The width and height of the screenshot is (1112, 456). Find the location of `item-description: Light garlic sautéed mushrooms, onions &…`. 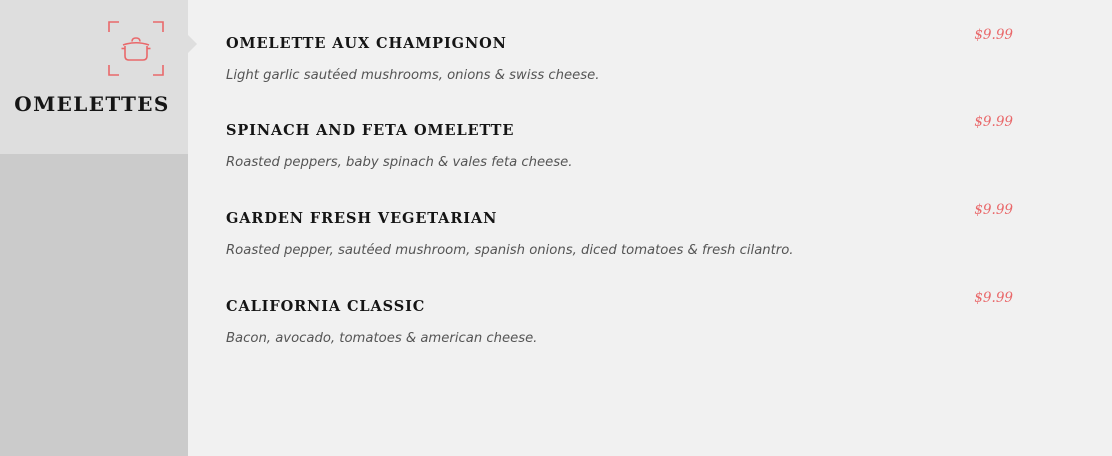

item-description: Light garlic sautéed mushrooms, onions &… is located at coordinates (413, 75).